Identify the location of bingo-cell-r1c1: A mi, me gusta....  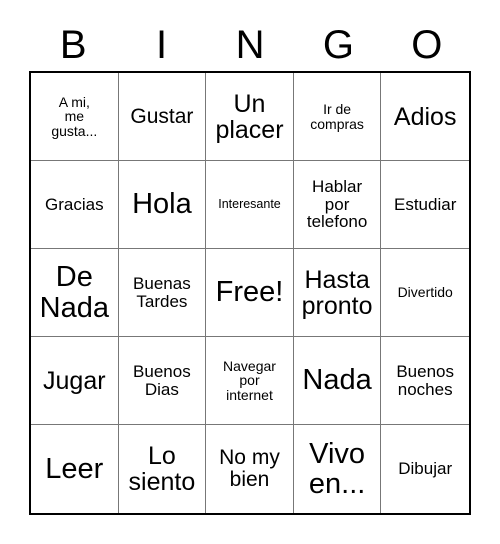
(75, 117).